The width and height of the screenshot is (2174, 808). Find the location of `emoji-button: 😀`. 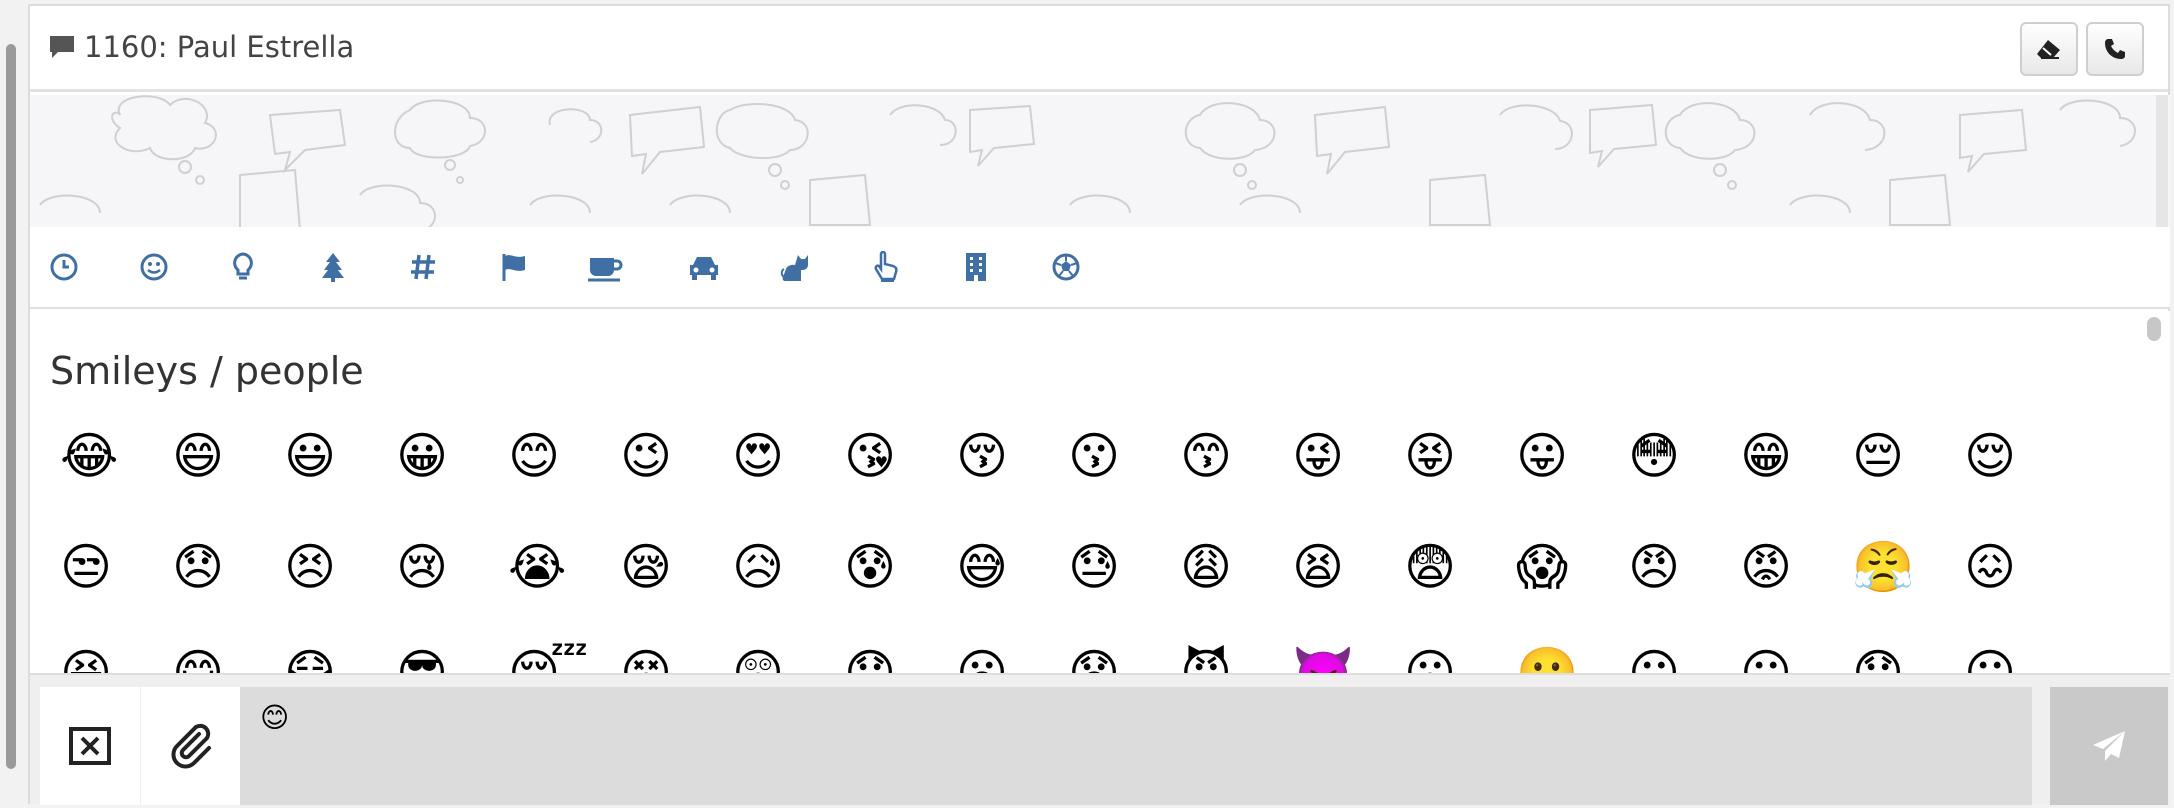

emoji-button: 😀 is located at coordinates (450, 456).